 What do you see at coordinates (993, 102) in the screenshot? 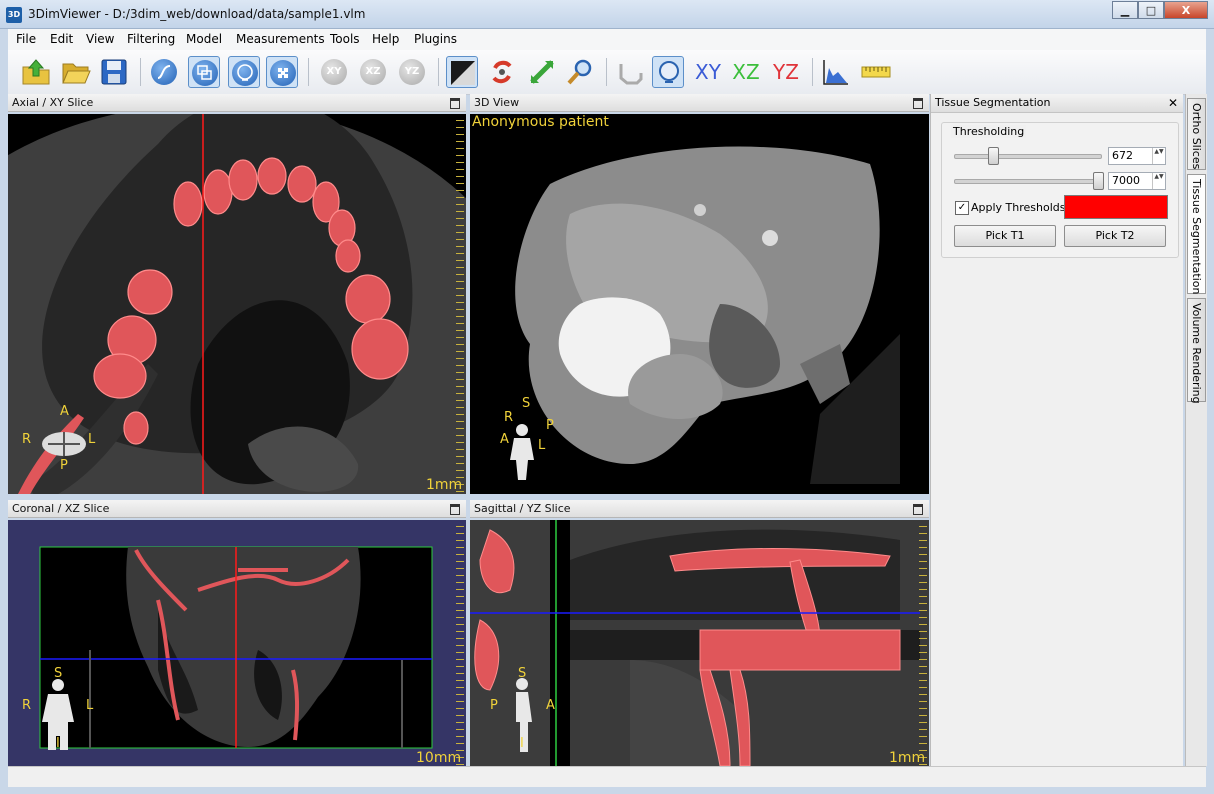
I see `segmentation-panel-title: Tissue Segmentation` at bounding box center [993, 102].